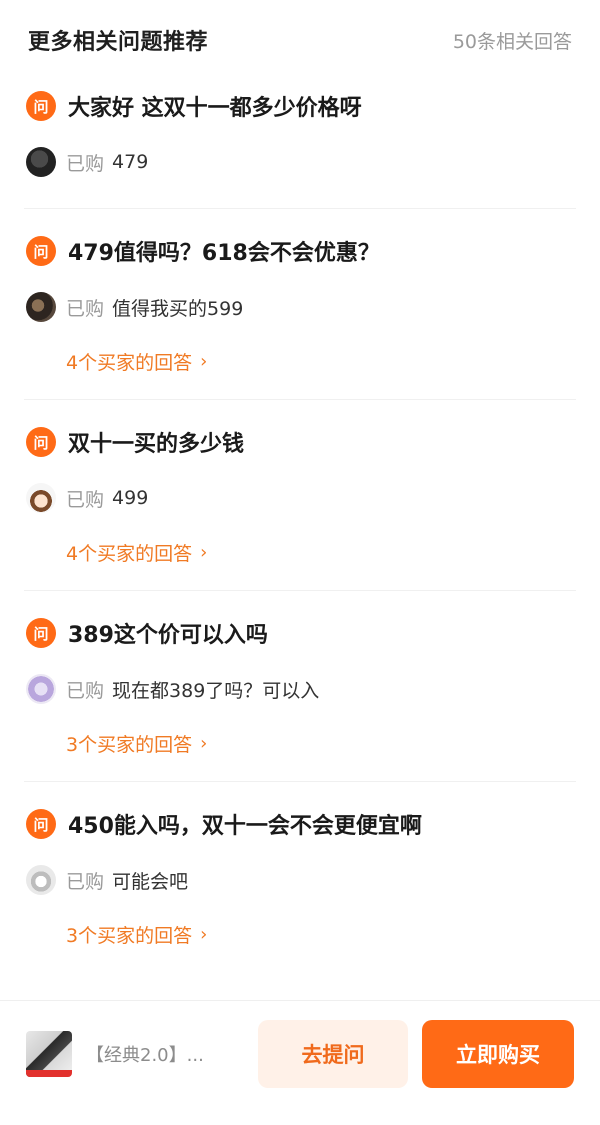 The image size is (600, 1125). Describe the element at coordinates (150, 881) in the screenshot. I see `answer-text: 可能会吧` at that location.